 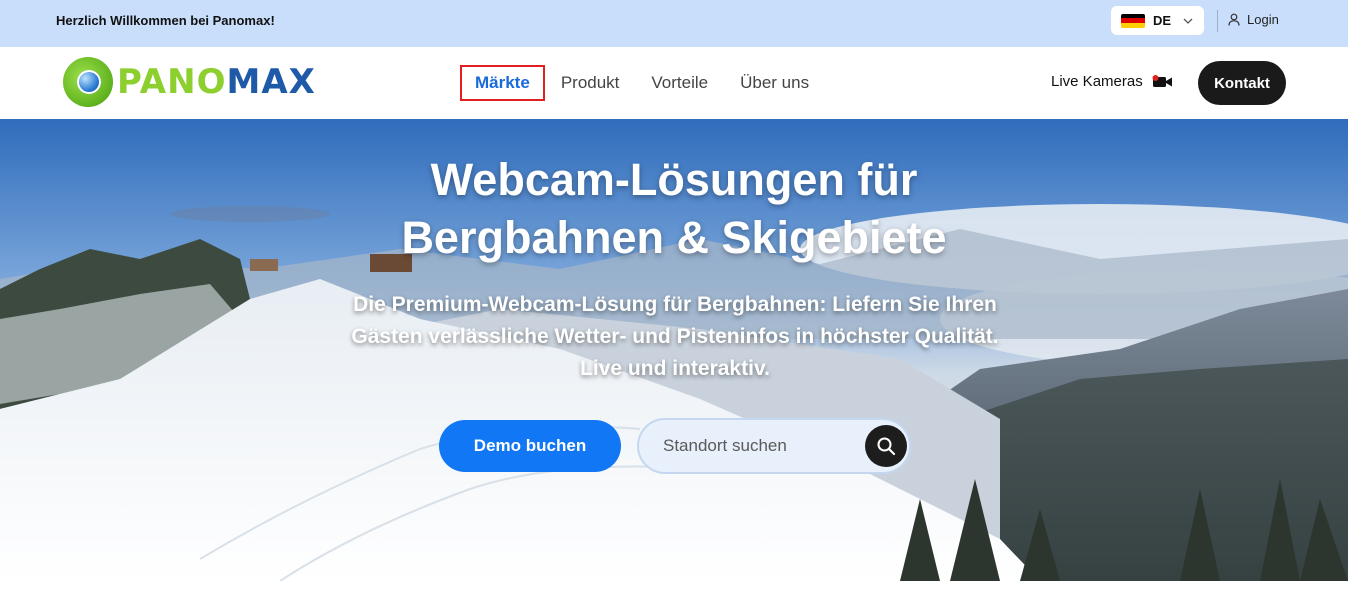 I want to click on germany-flag-icon, so click(x=1133, y=20).